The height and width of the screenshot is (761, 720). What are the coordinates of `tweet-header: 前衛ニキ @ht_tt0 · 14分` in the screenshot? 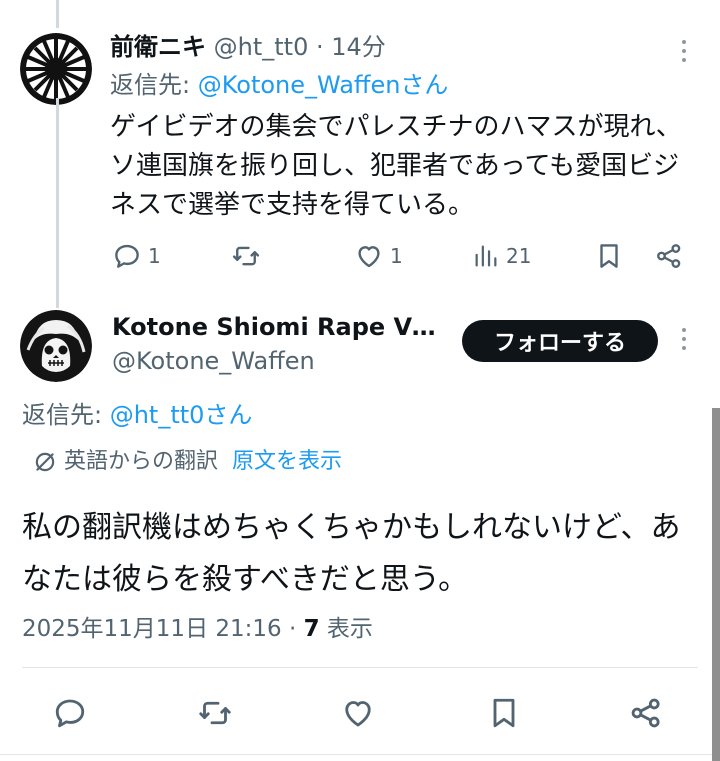 It's located at (248, 47).